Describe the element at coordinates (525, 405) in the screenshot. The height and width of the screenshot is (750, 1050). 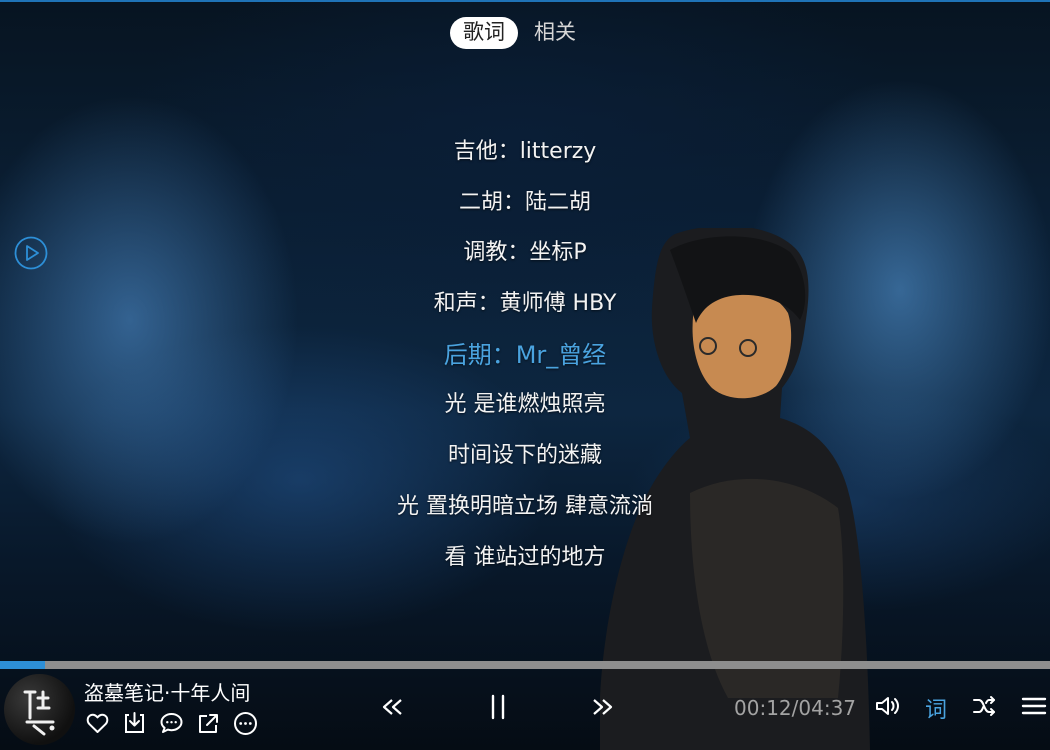
I see `lyric-line: 光 是谁燃烛照亮` at that location.